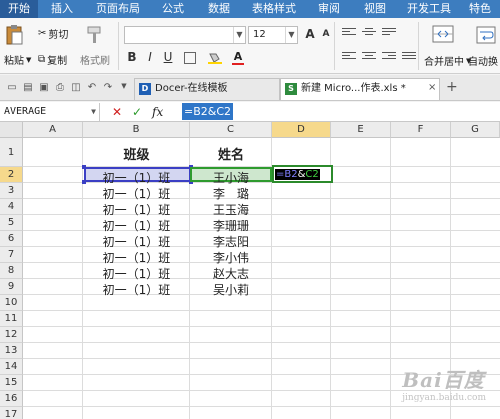 Image resolution: width=500 pixels, height=419 pixels. Describe the element at coordinates (274, 9) in the screenshot. I see `tab-table-style: 表格样式` at that location.